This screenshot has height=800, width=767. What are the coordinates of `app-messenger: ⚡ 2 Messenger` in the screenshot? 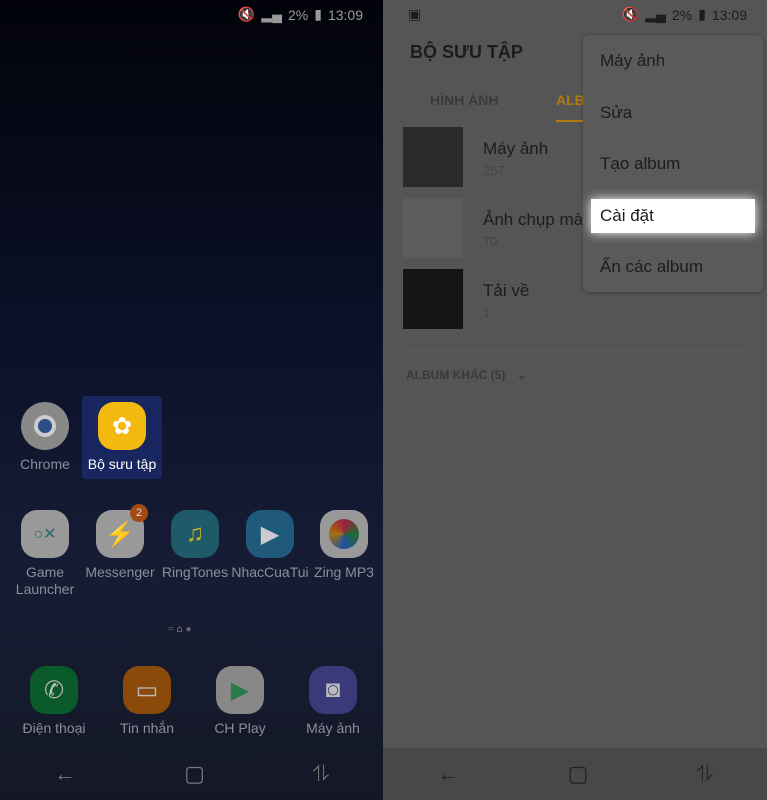 It's located at (120, 542).